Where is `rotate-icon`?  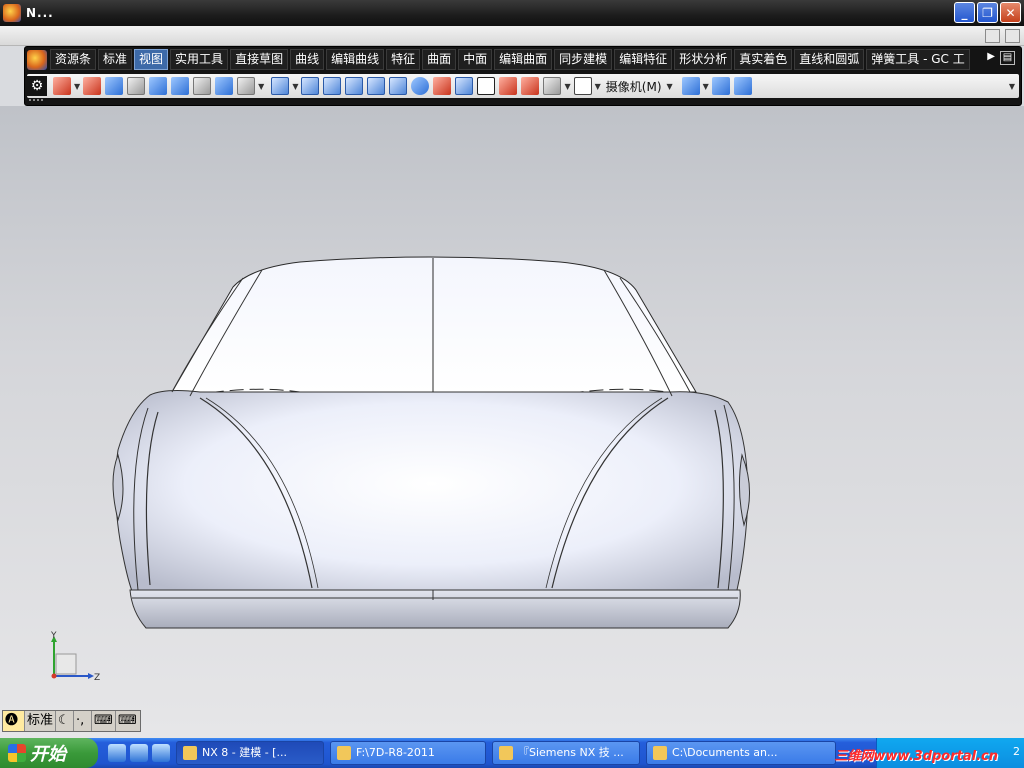
rotate-icon is located at coordinates (180, 86).